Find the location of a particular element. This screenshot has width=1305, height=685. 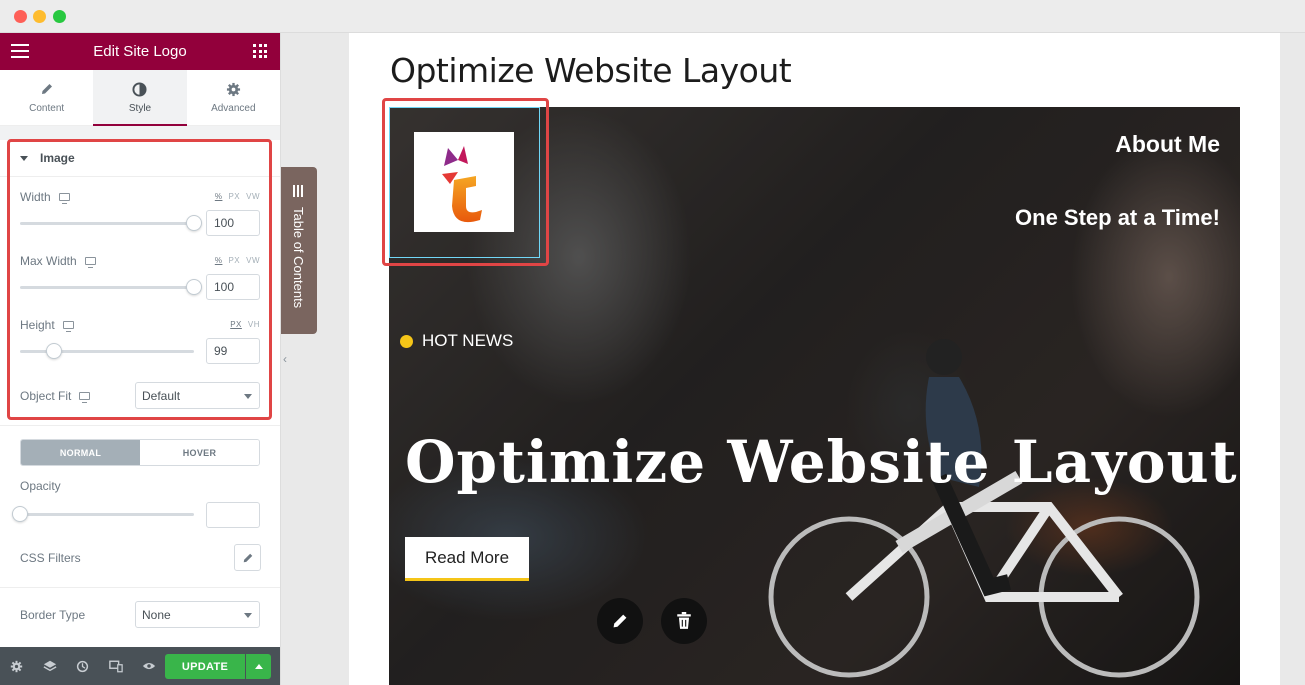

tab-content: Content is located at coordinates (46, 97).